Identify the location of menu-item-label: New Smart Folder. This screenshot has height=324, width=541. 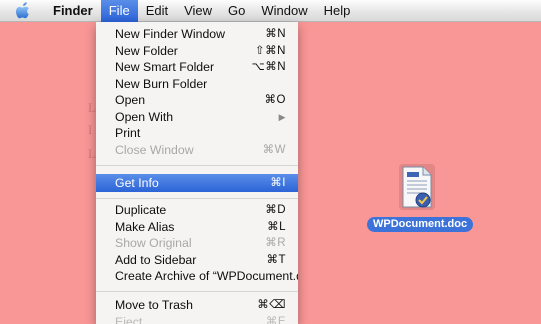
(165, 67).